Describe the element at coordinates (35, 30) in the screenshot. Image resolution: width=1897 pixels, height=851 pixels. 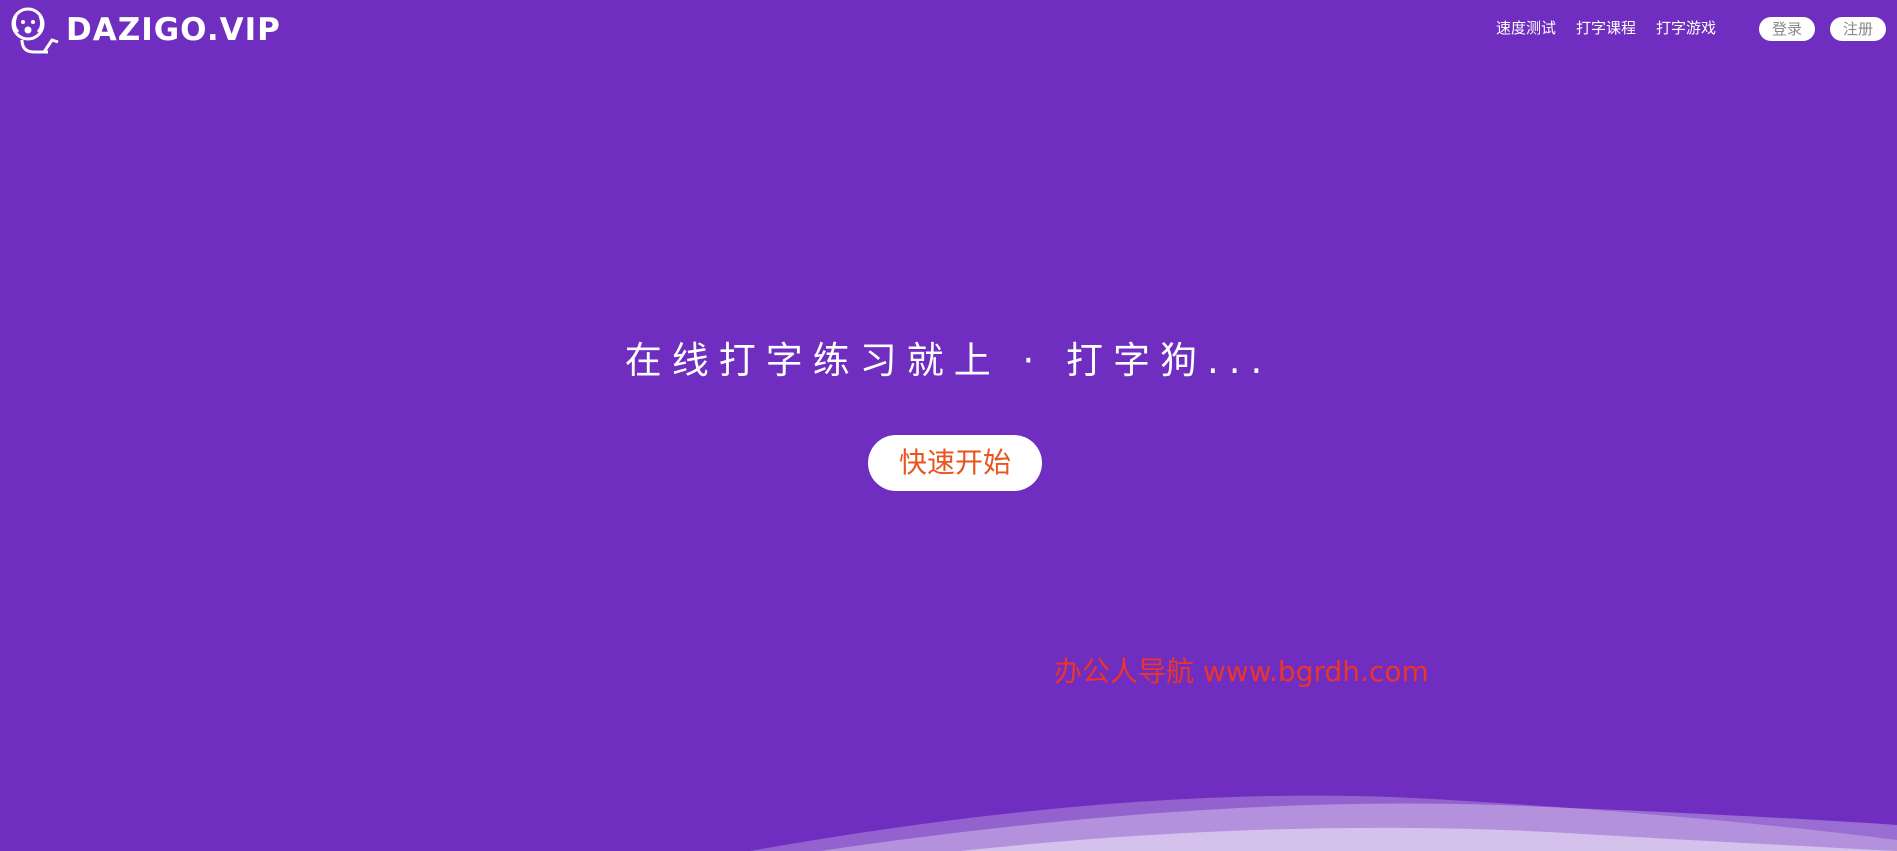
I see `dog-logo-icon` at that location.